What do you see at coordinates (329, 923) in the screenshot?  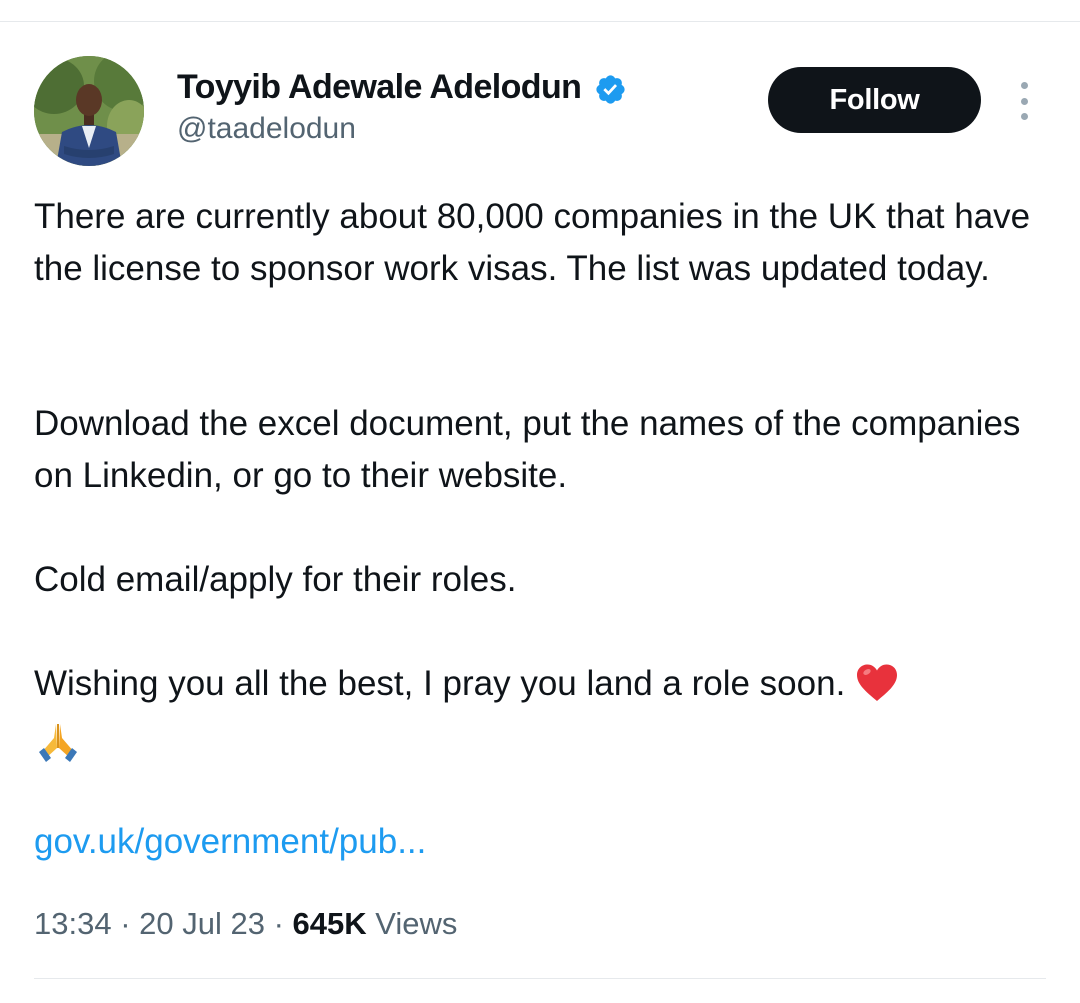 I see `views-count: 645K` at bounding box center [329, 923].